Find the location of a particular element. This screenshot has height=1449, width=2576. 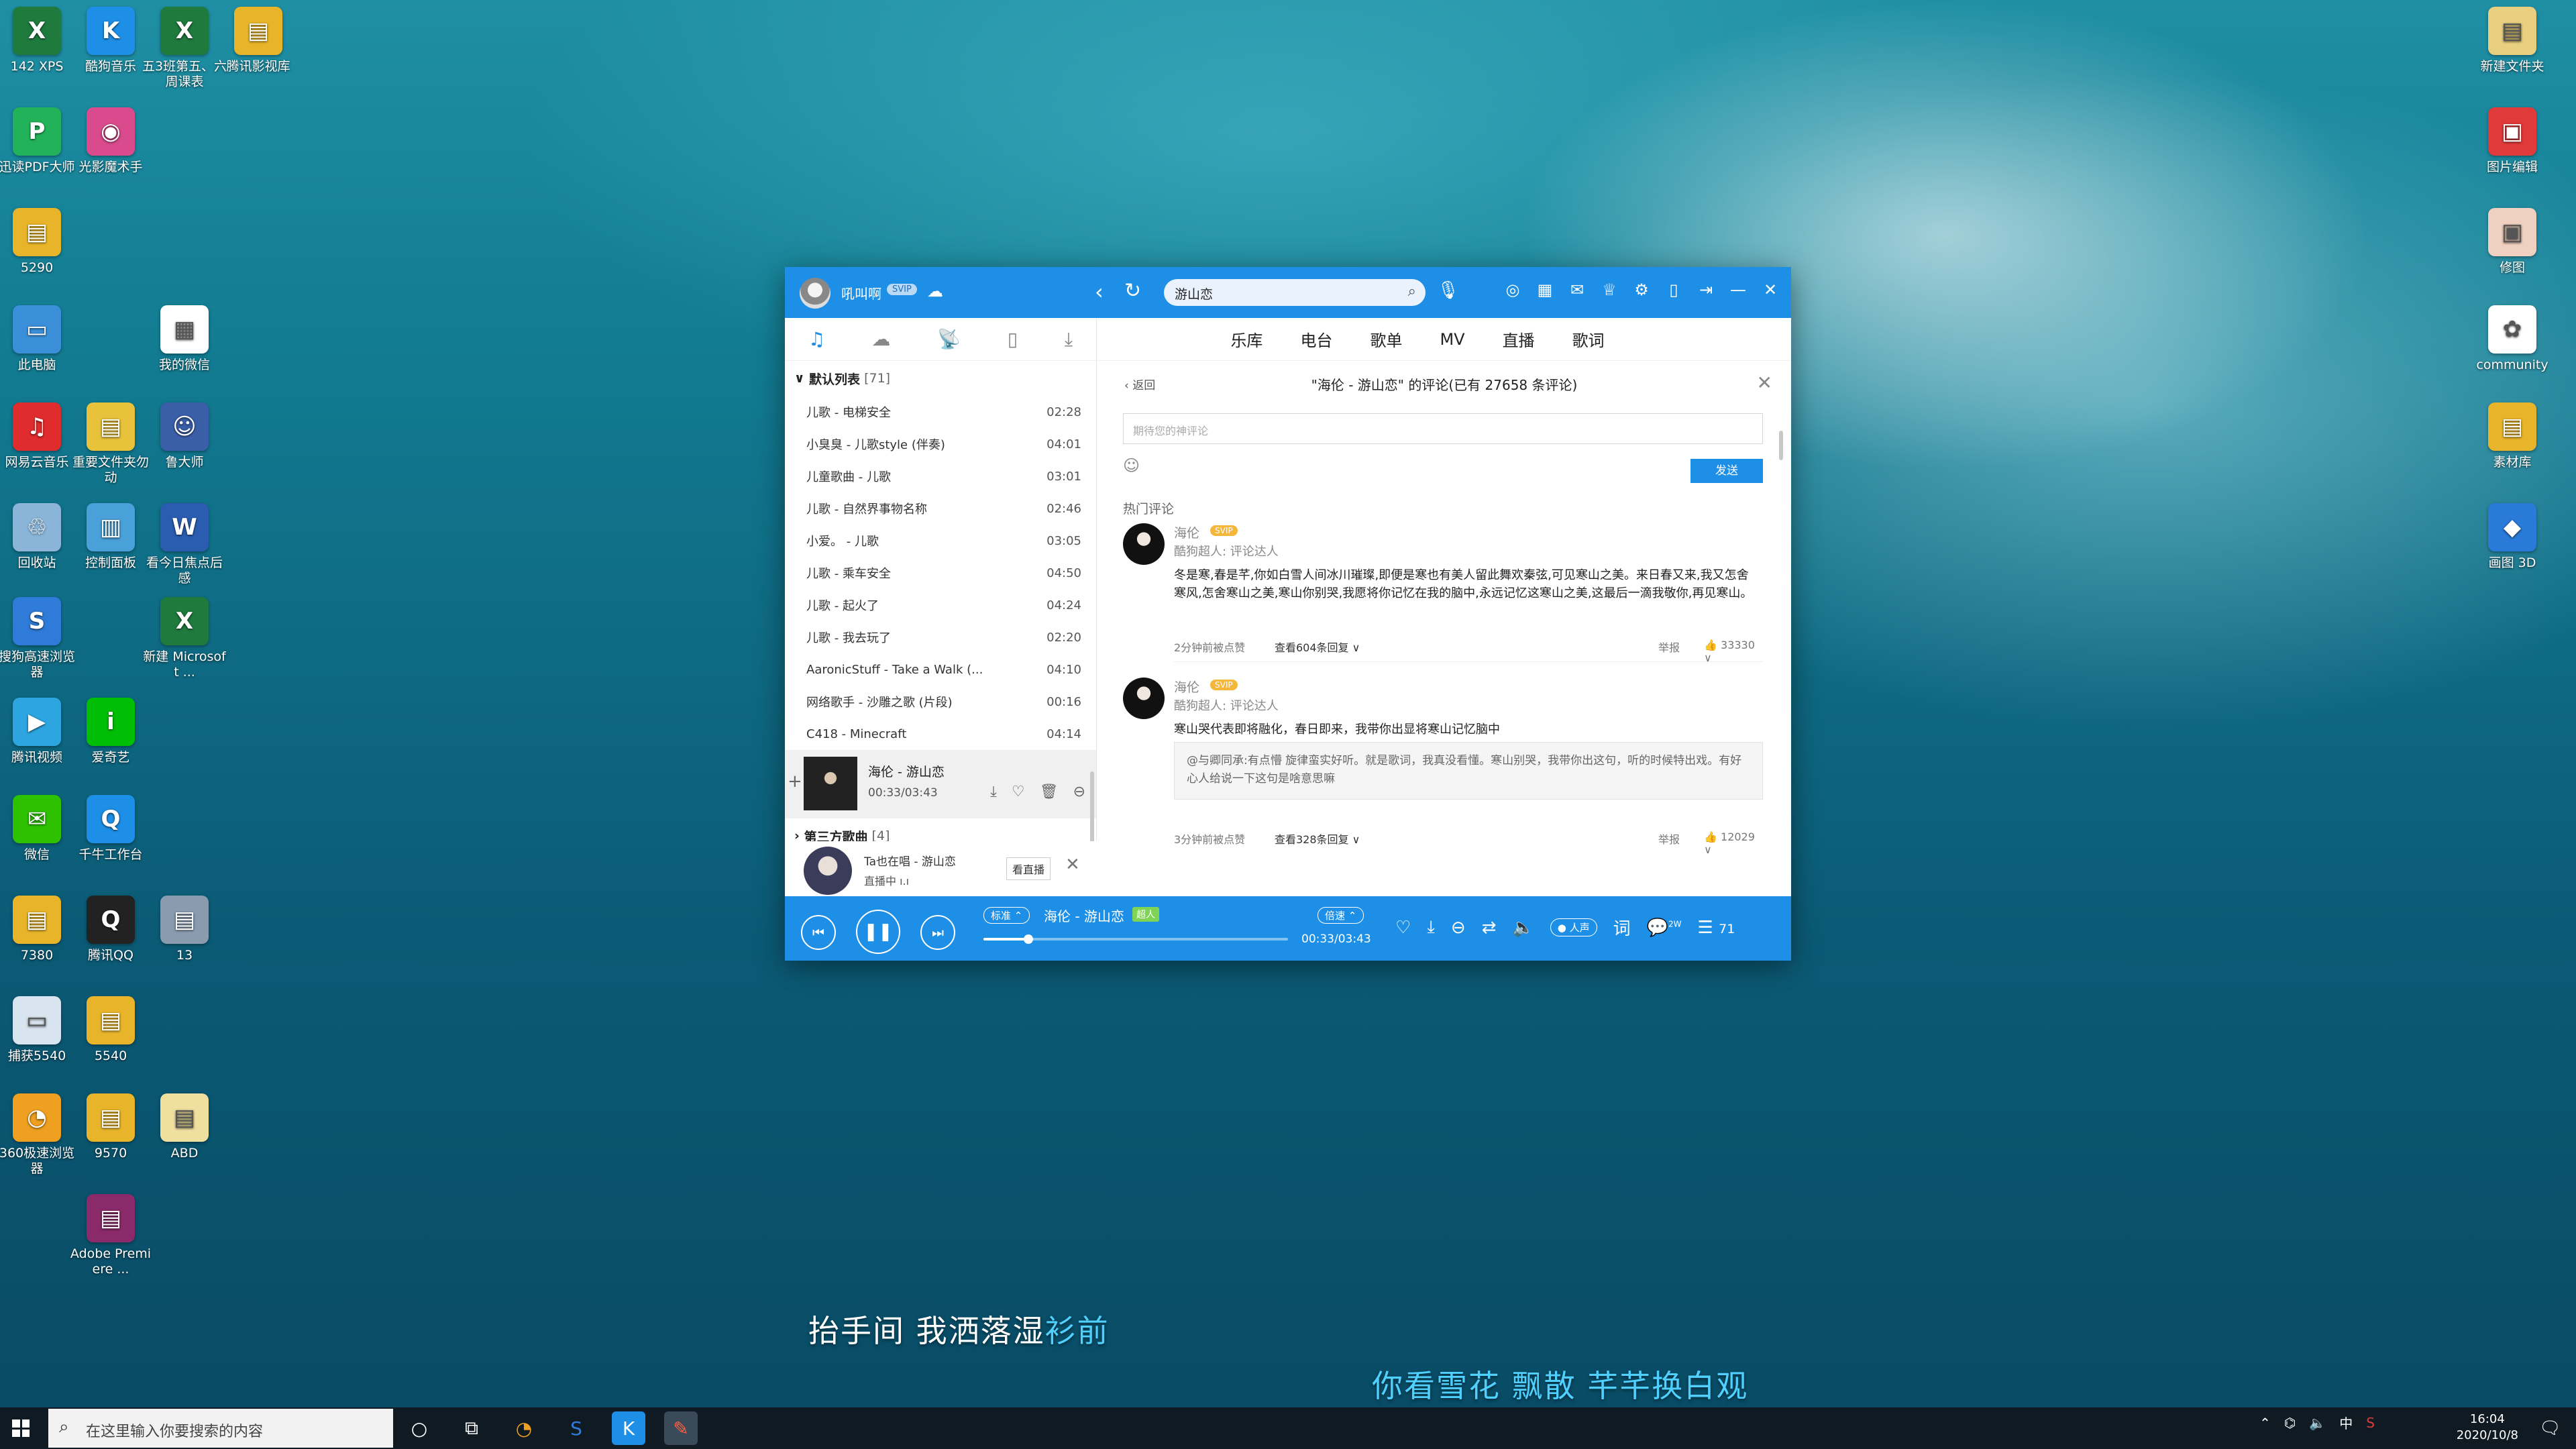

active-app-icon: ✎ is located at coordinates (681, 1428).